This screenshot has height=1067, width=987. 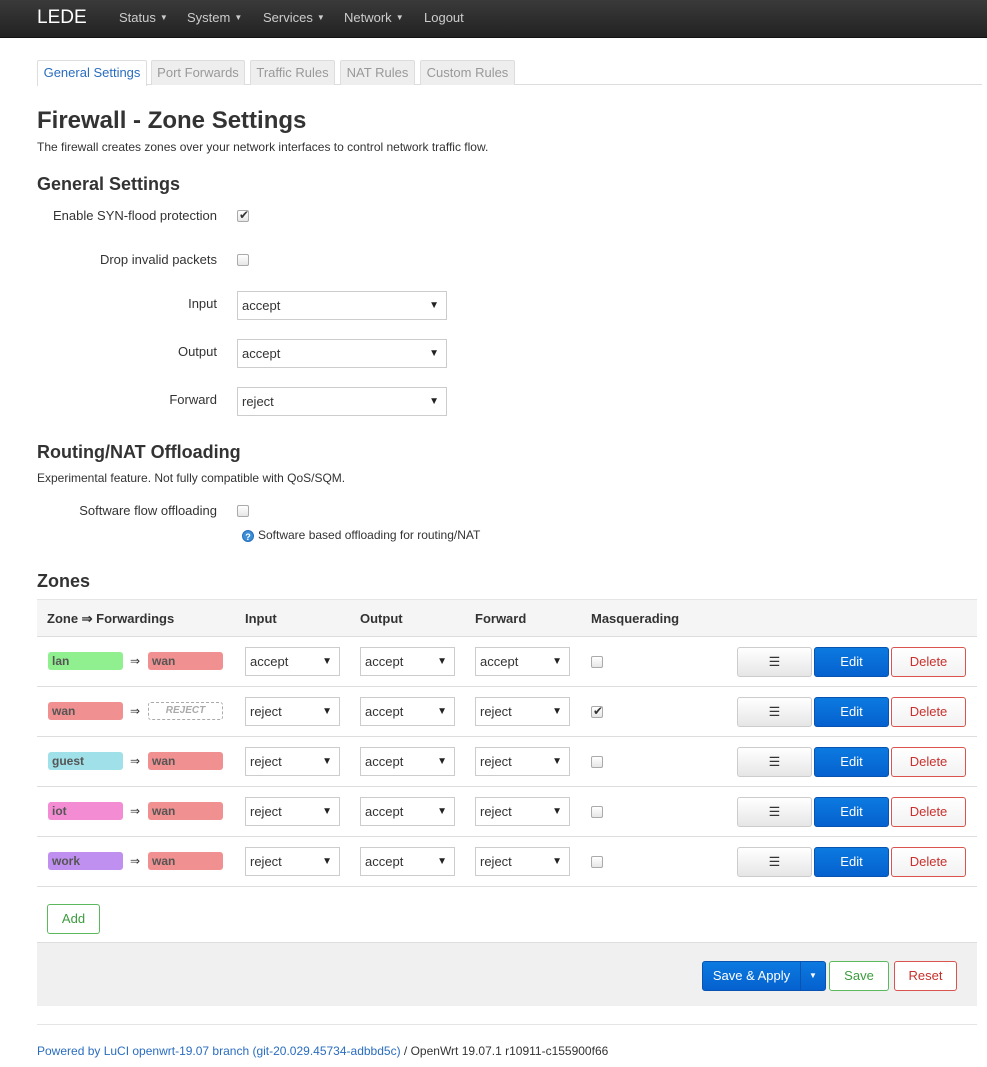 What do you see at coordinates (813, 976) in the screenshot?
I see `save-apply-dropdown-toggle: ▼` at bounding box center [813, 976].